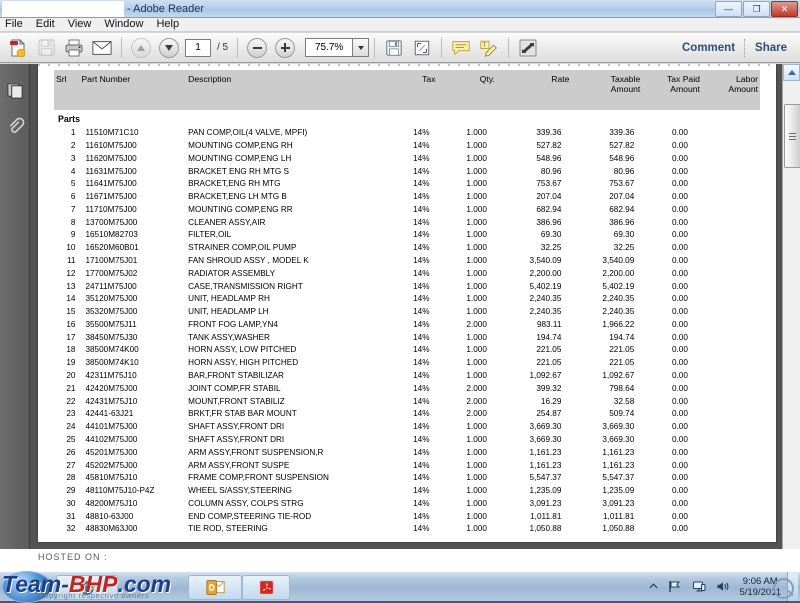 This screenshot has height=603, width=800. What do you see at coordinates (489, 48) in the screenshot?
I see `highlight-text-icon: T` at bounding box center [489, 48].